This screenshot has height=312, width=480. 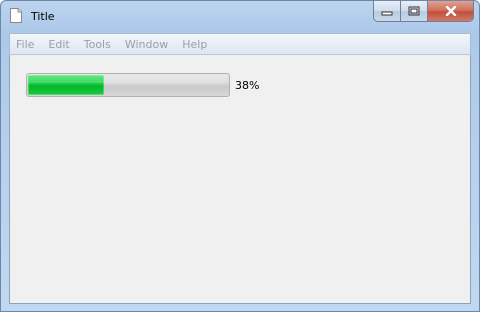 I want to click on menu-edit: Edit, so click(x=58, y=44).